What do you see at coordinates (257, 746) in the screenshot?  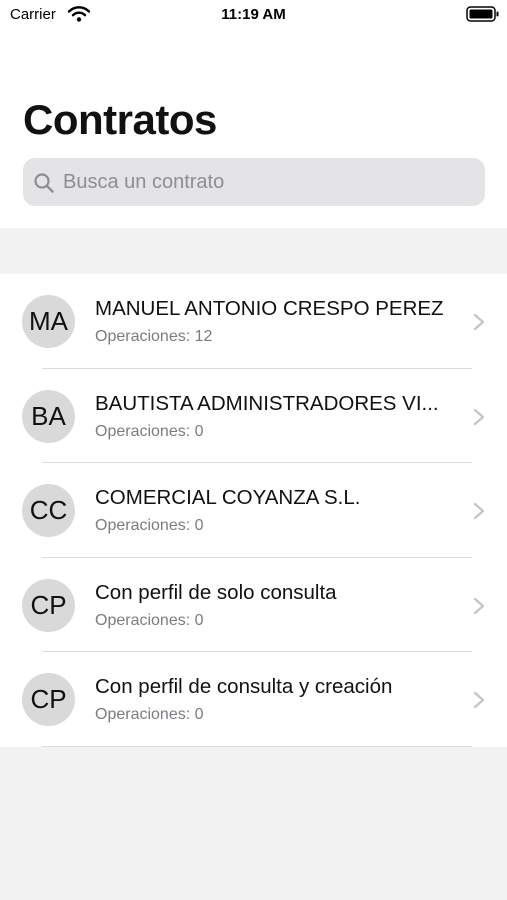 I see `divider` at bounding box center [257, 746].